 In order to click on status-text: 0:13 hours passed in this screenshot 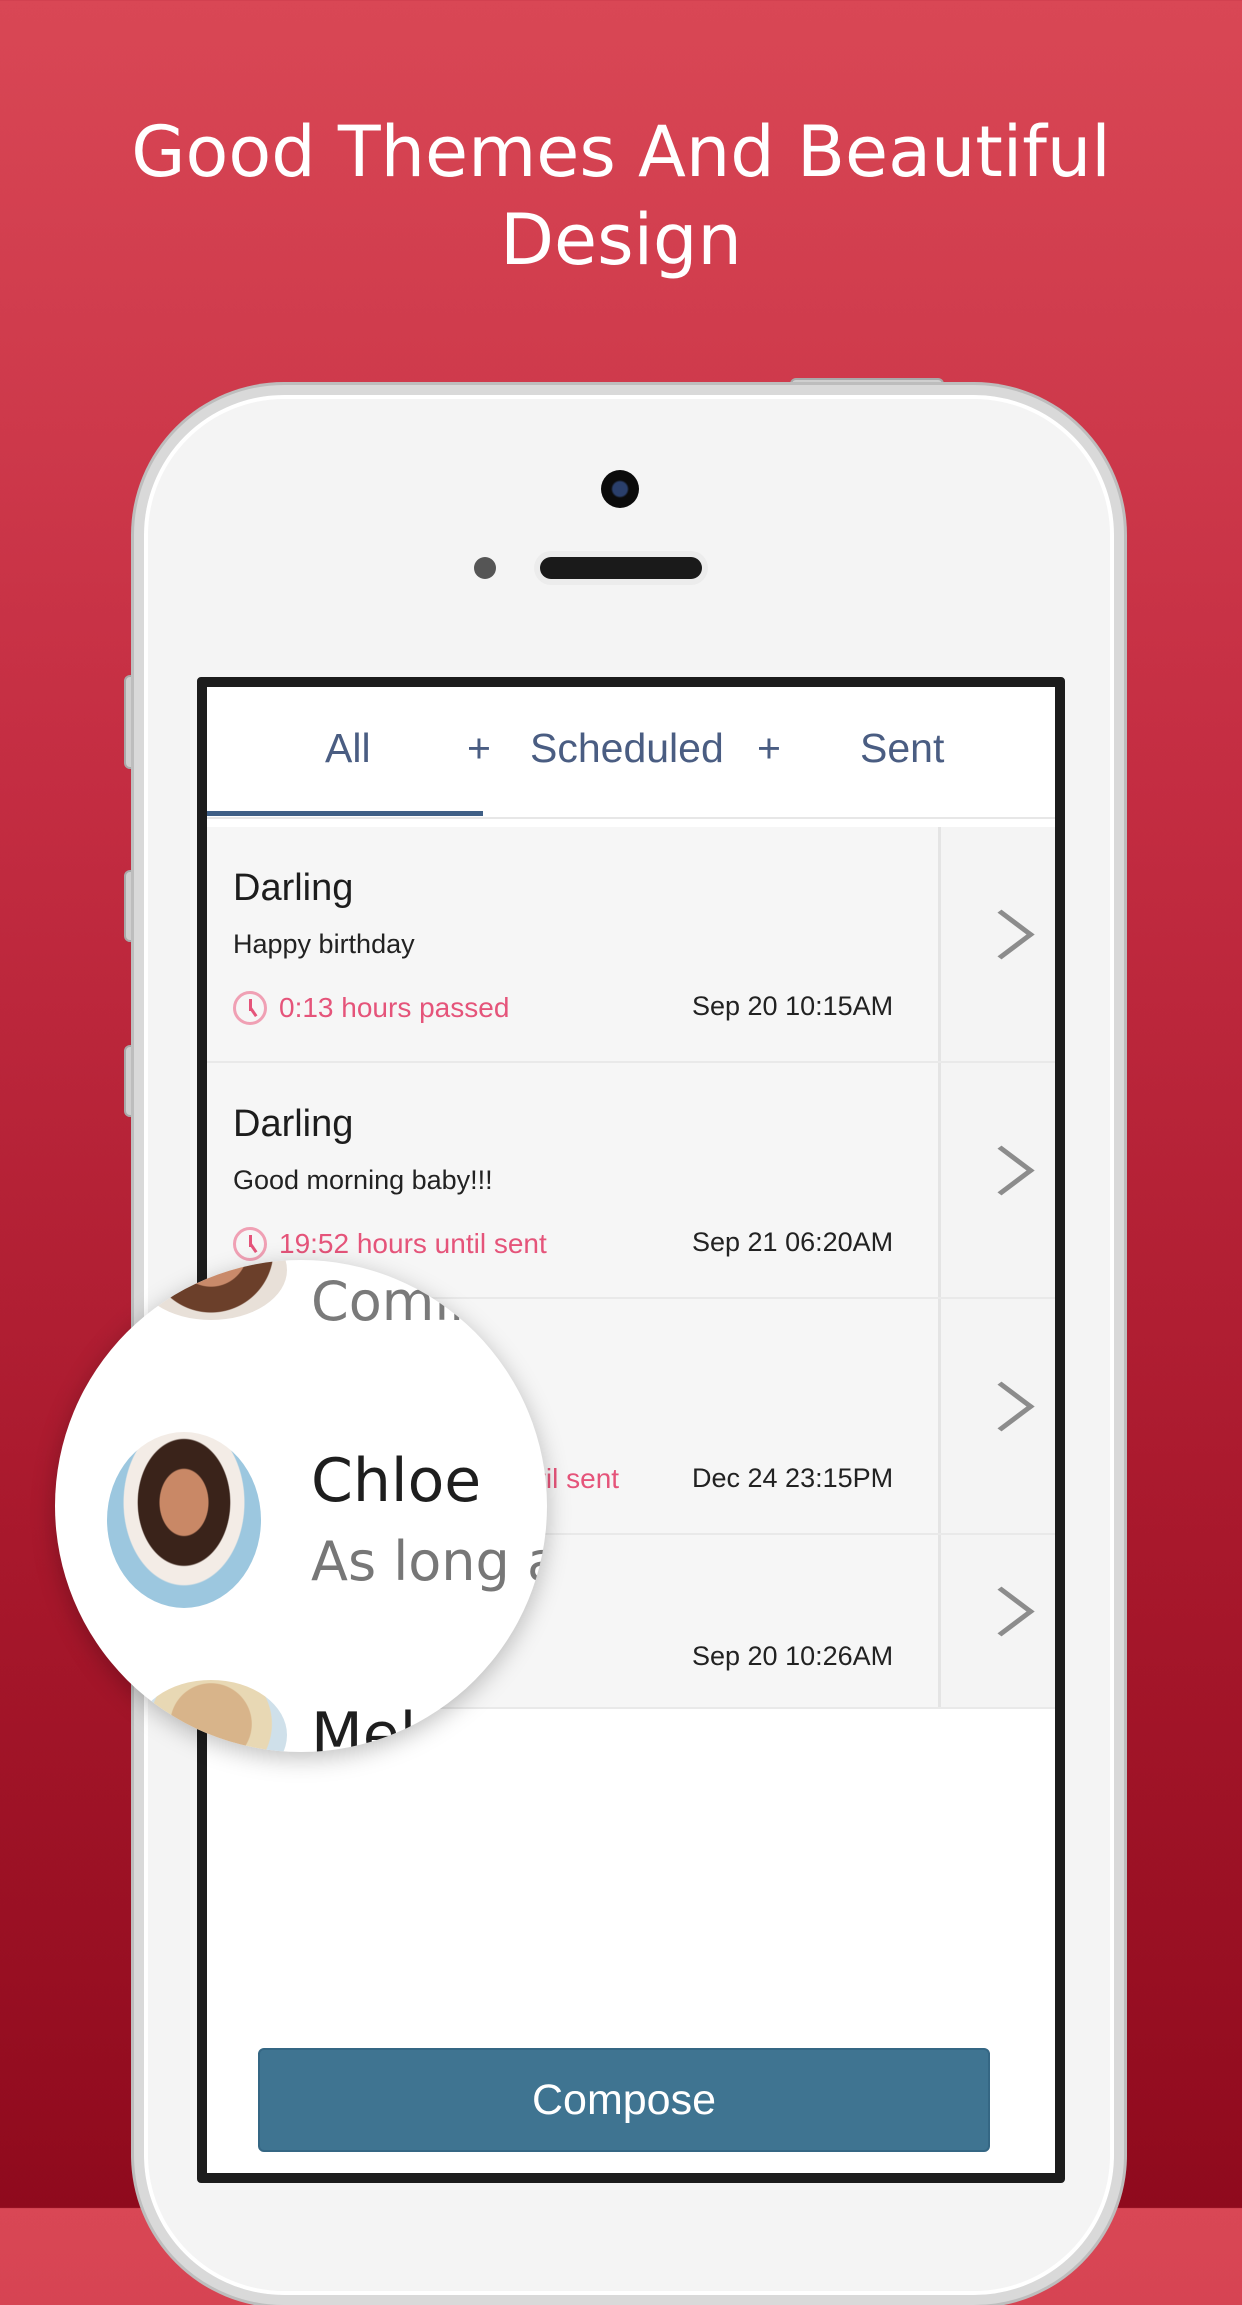, I will do `click(371, 1008)`.